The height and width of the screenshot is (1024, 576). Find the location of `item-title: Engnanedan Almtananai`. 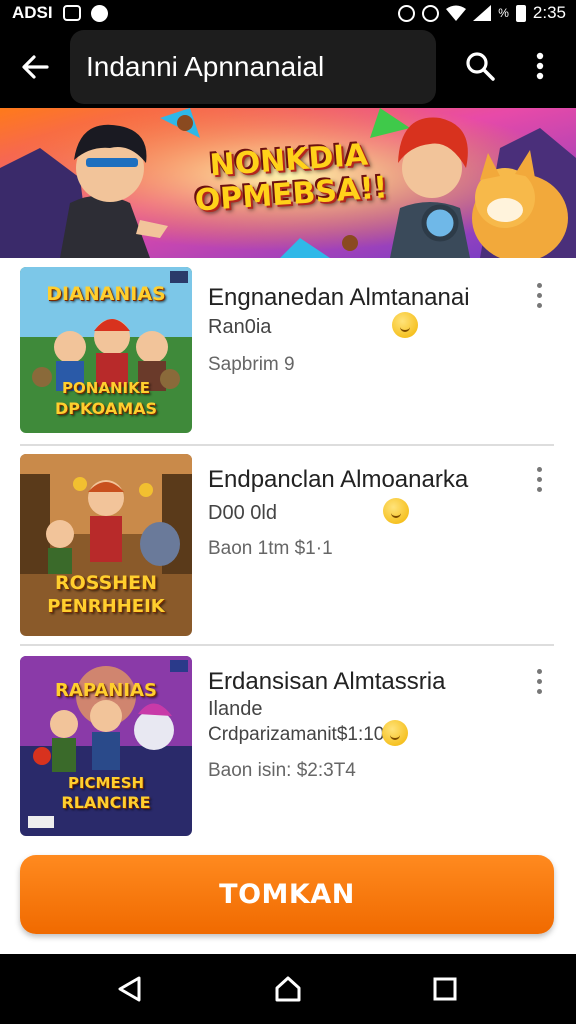

item-title: Engnanedan Almtananai is located at coordinates (339, 297).